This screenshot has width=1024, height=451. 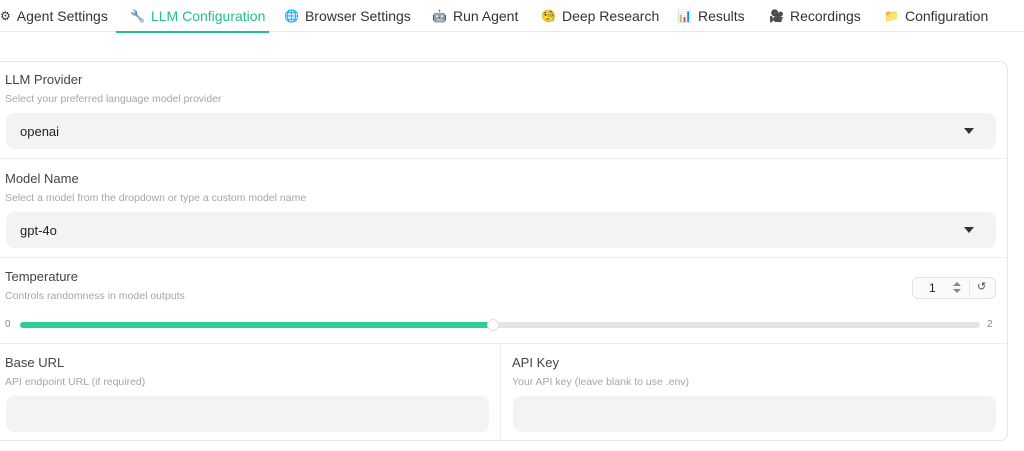 I want to click on spin-down-icon, so click(x=957, y=291).